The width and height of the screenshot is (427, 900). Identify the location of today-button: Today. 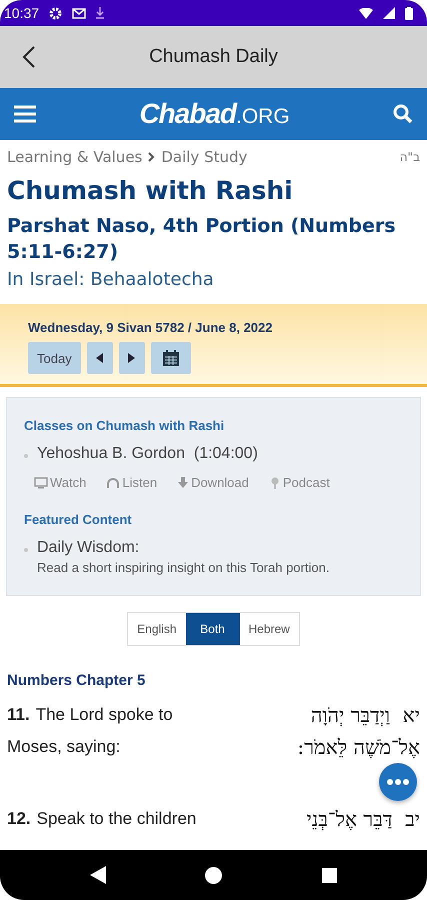
(54, 358).